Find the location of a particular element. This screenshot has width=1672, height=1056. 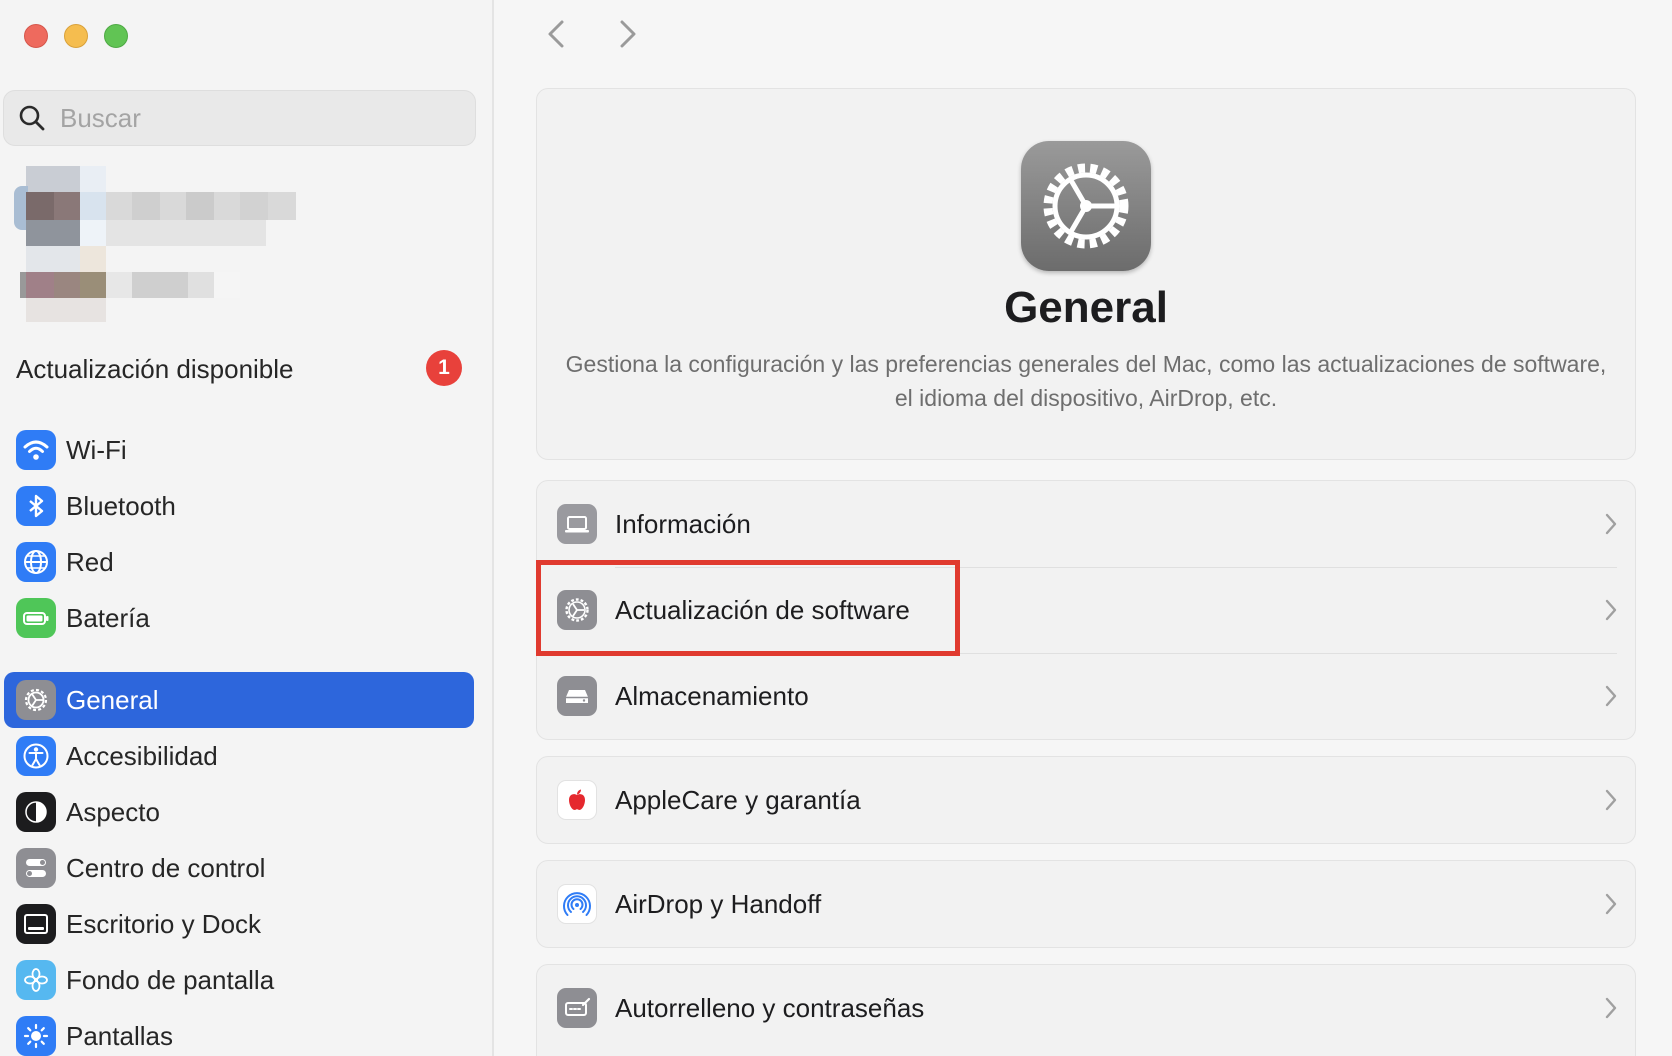

sidebar-item-control-center: Centro de control is located at coordinates (239, 868).